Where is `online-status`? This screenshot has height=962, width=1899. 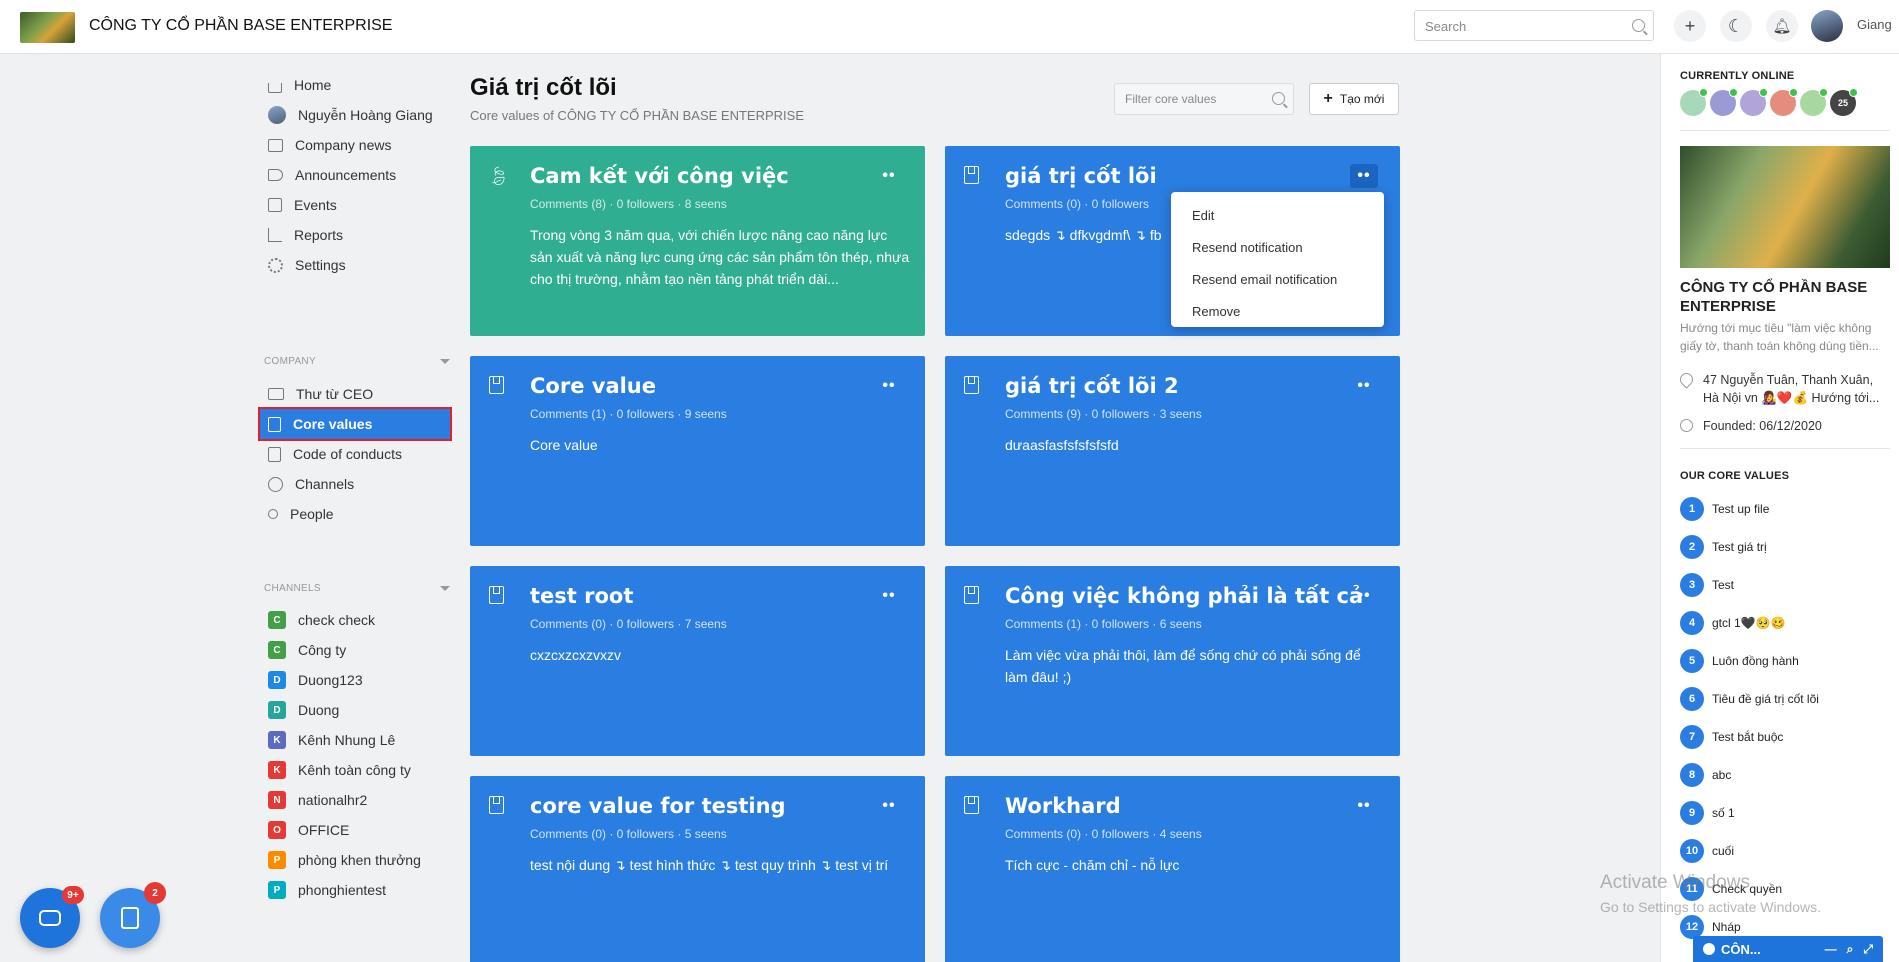 online-status is located at coordinates (1853, 92).